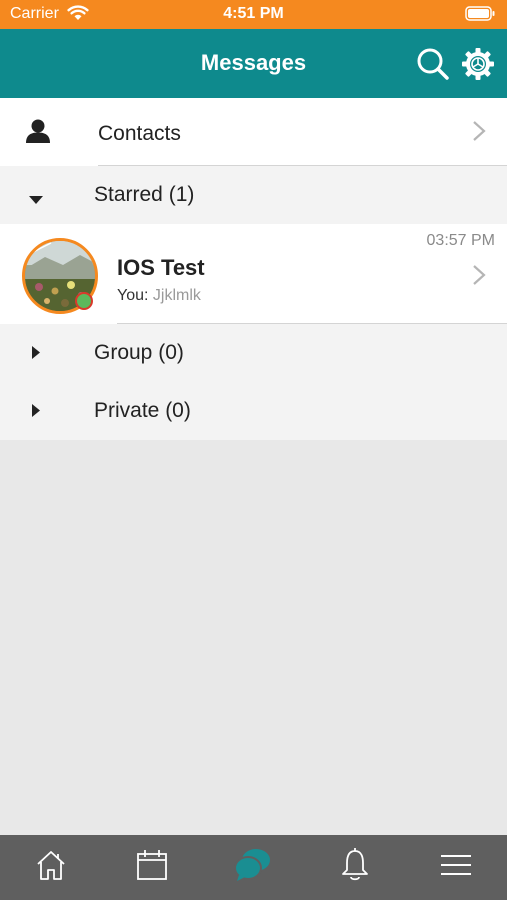 The width and height of the screenshot is (507, 900). I want to click on bell-icon, so click(355, 867).